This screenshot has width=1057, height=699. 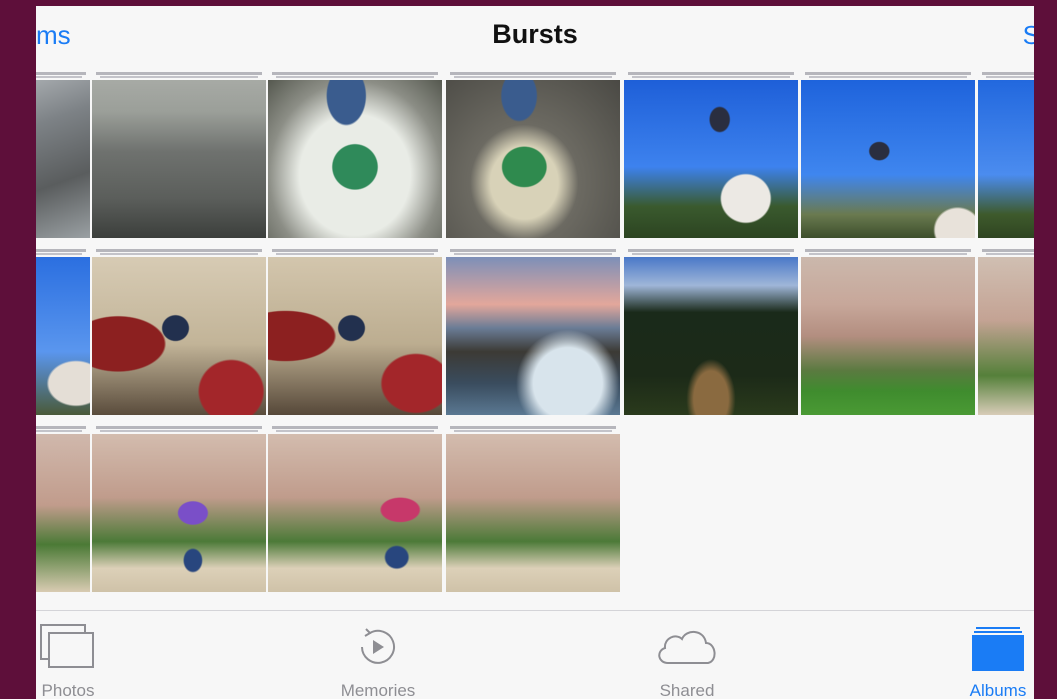 I want to click on tab-bar: Photos Memories Shared Albums, so click(x=535, y=654).